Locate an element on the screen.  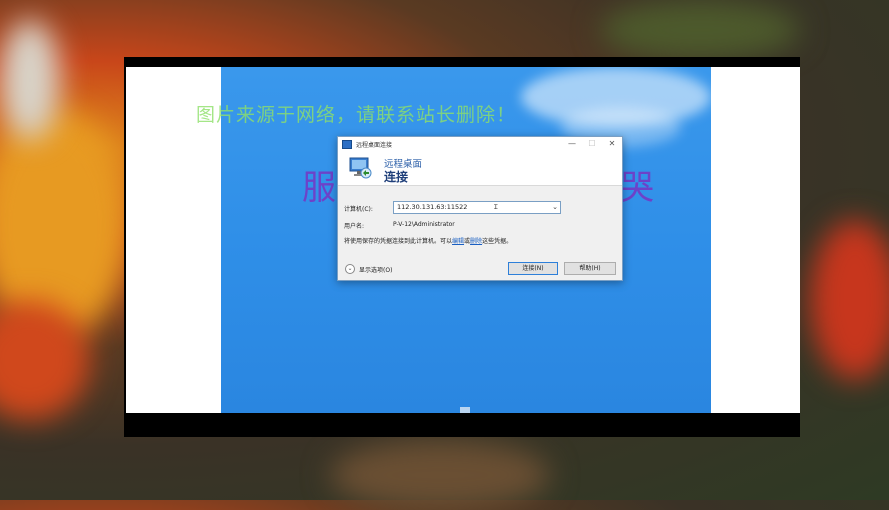
text-cursor-icon: Ɪ is located at coordinates (496, 207).